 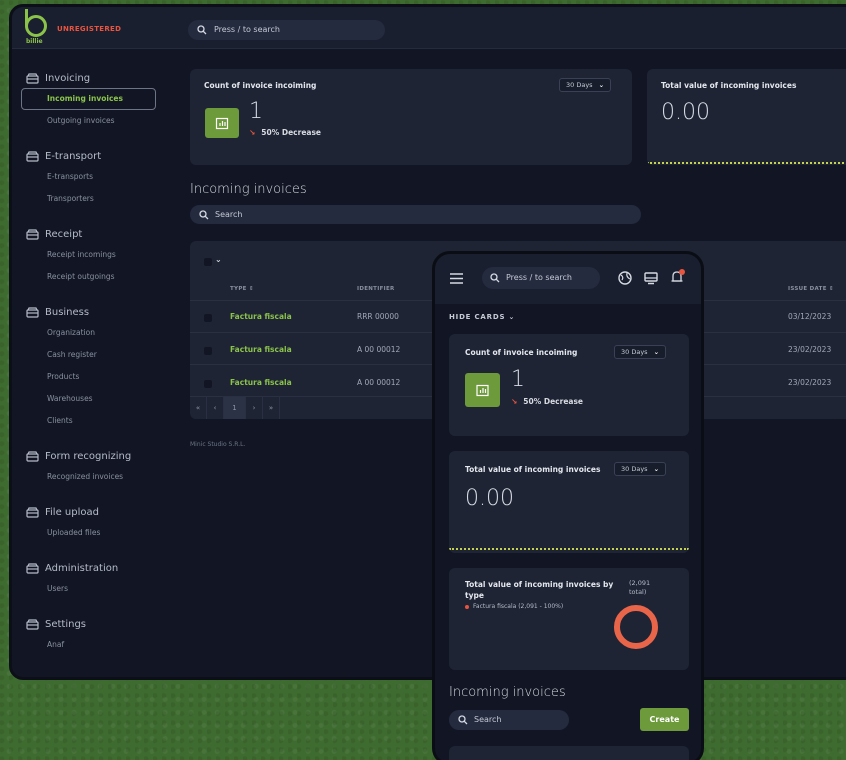 What do you see at coordinates (664, 719) in the screenshot?
I see `create-button: Create` at bounding box center [664, 719].